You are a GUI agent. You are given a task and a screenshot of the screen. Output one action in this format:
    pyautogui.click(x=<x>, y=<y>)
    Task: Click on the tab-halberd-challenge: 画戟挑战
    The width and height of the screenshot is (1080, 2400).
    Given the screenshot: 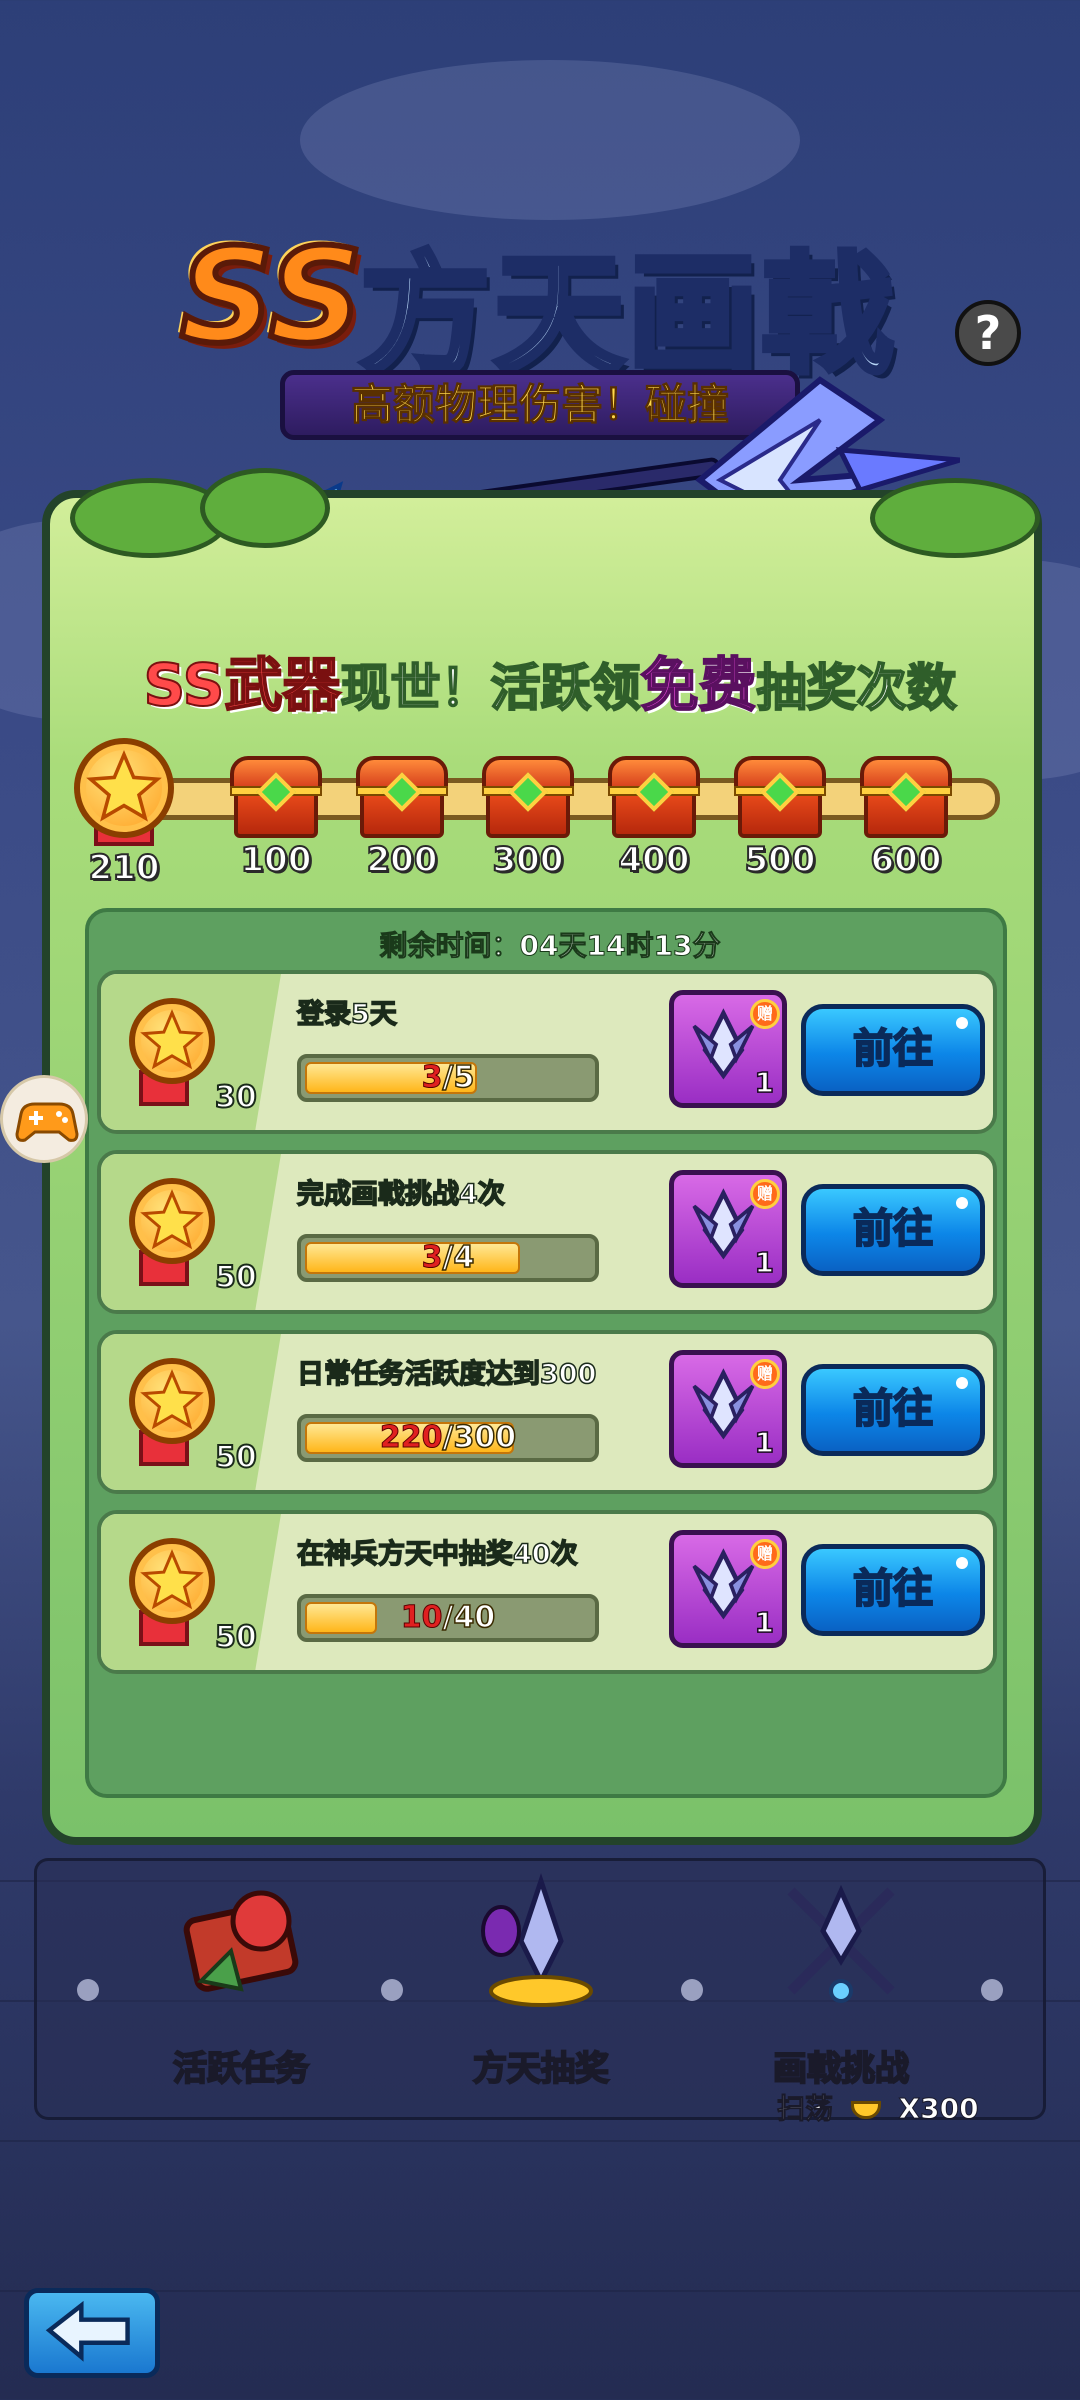 What is the action you would take?
    pyautogui.click(x=841, y=1991)
    